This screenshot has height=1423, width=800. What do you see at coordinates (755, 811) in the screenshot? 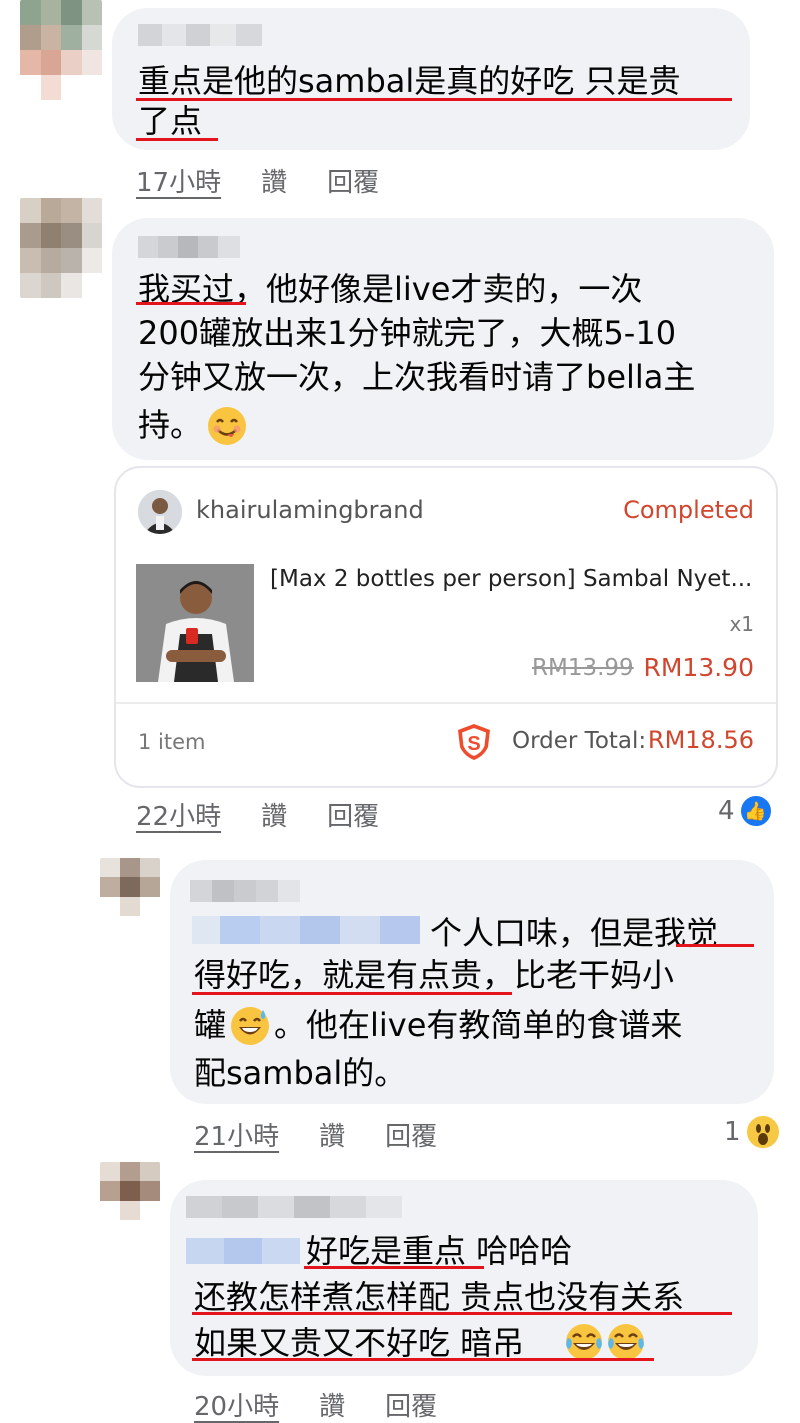
I see `like-reaction-icon: 👍` at bounding box center [755, 811].